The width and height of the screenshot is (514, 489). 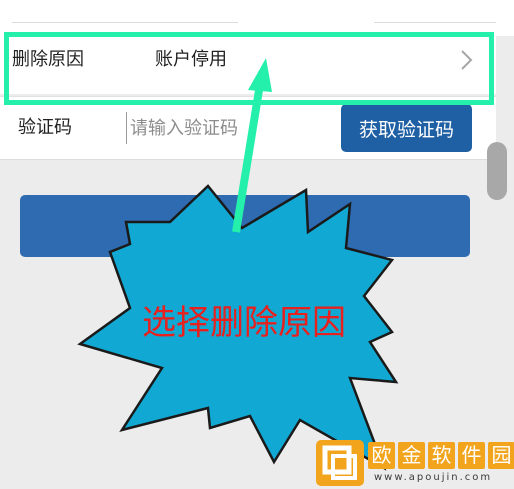 What do you see at coordinates (433, 477) in the screenshot?
I see `watermark-url: www.apoujin.com` at bounding box center [433, 477].